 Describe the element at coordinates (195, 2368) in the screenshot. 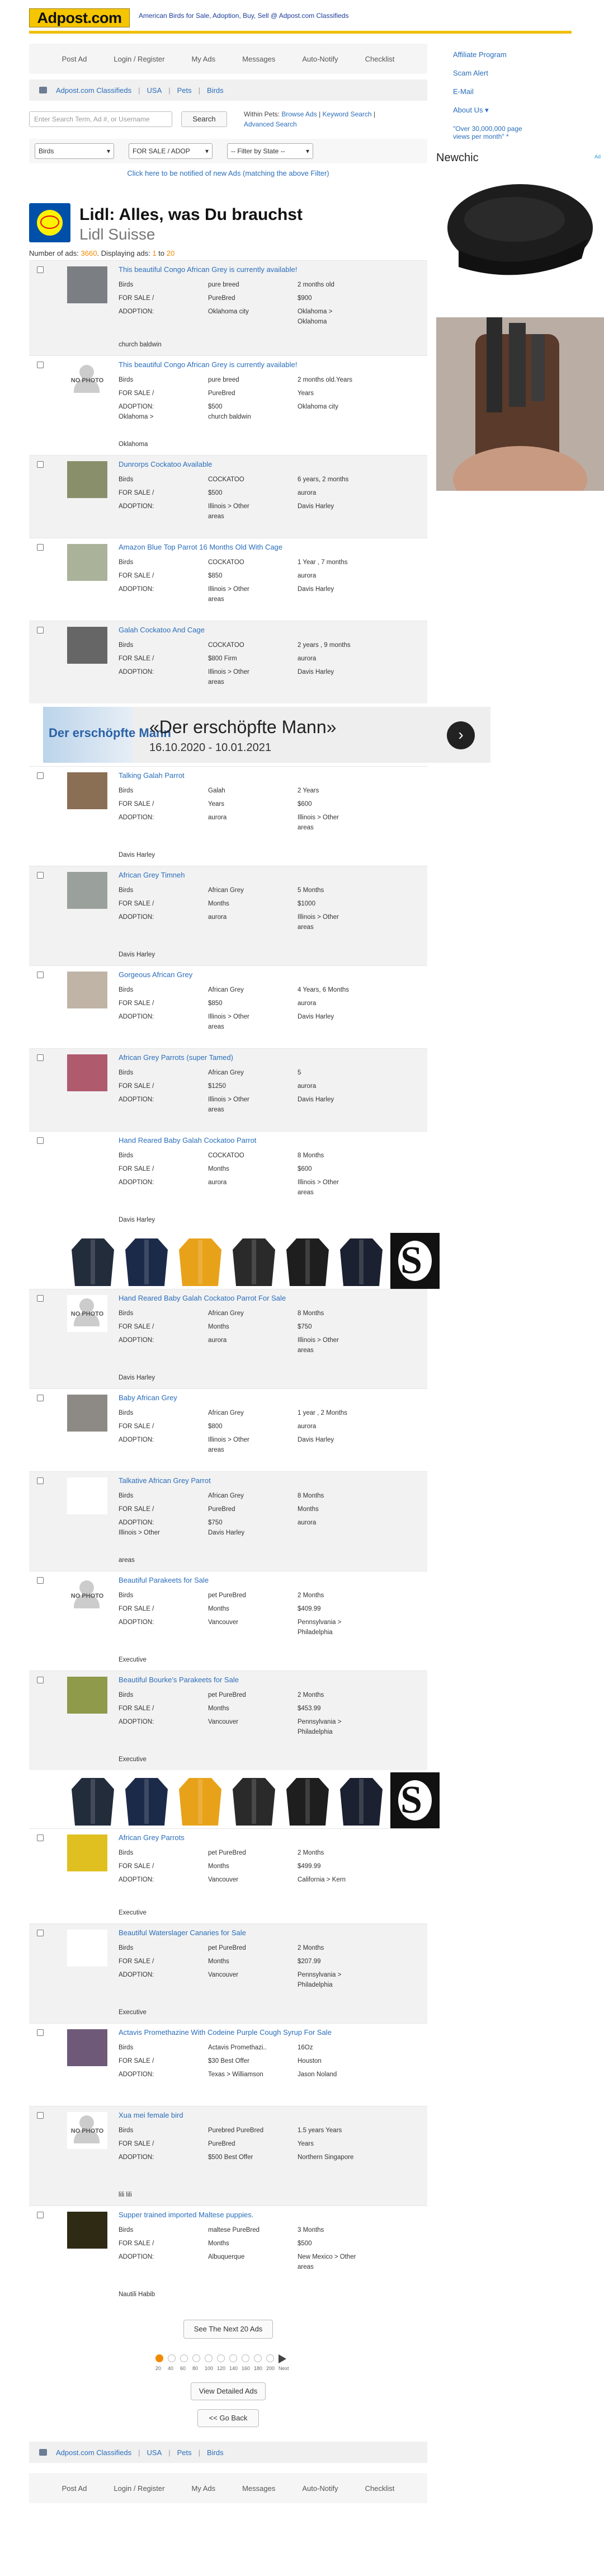

I see `page-number: 80` at that location.